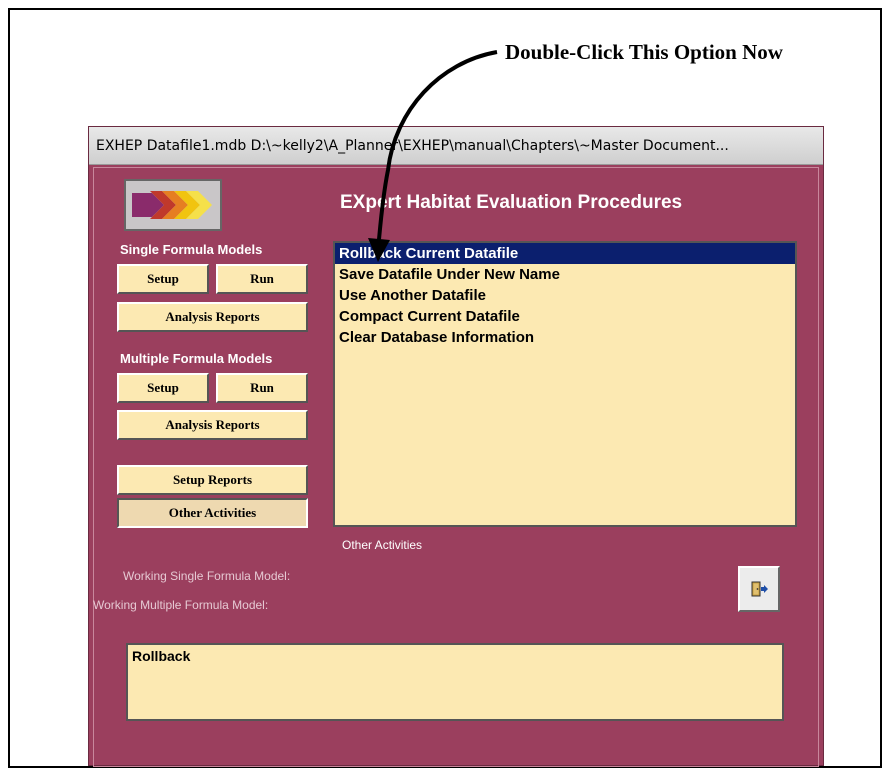 This screenshot has height=768, width=886. Describe the element at coordinates (565, 295) in the screenshot. I see `list-item-use-another: Use Another Datafile` at that location.